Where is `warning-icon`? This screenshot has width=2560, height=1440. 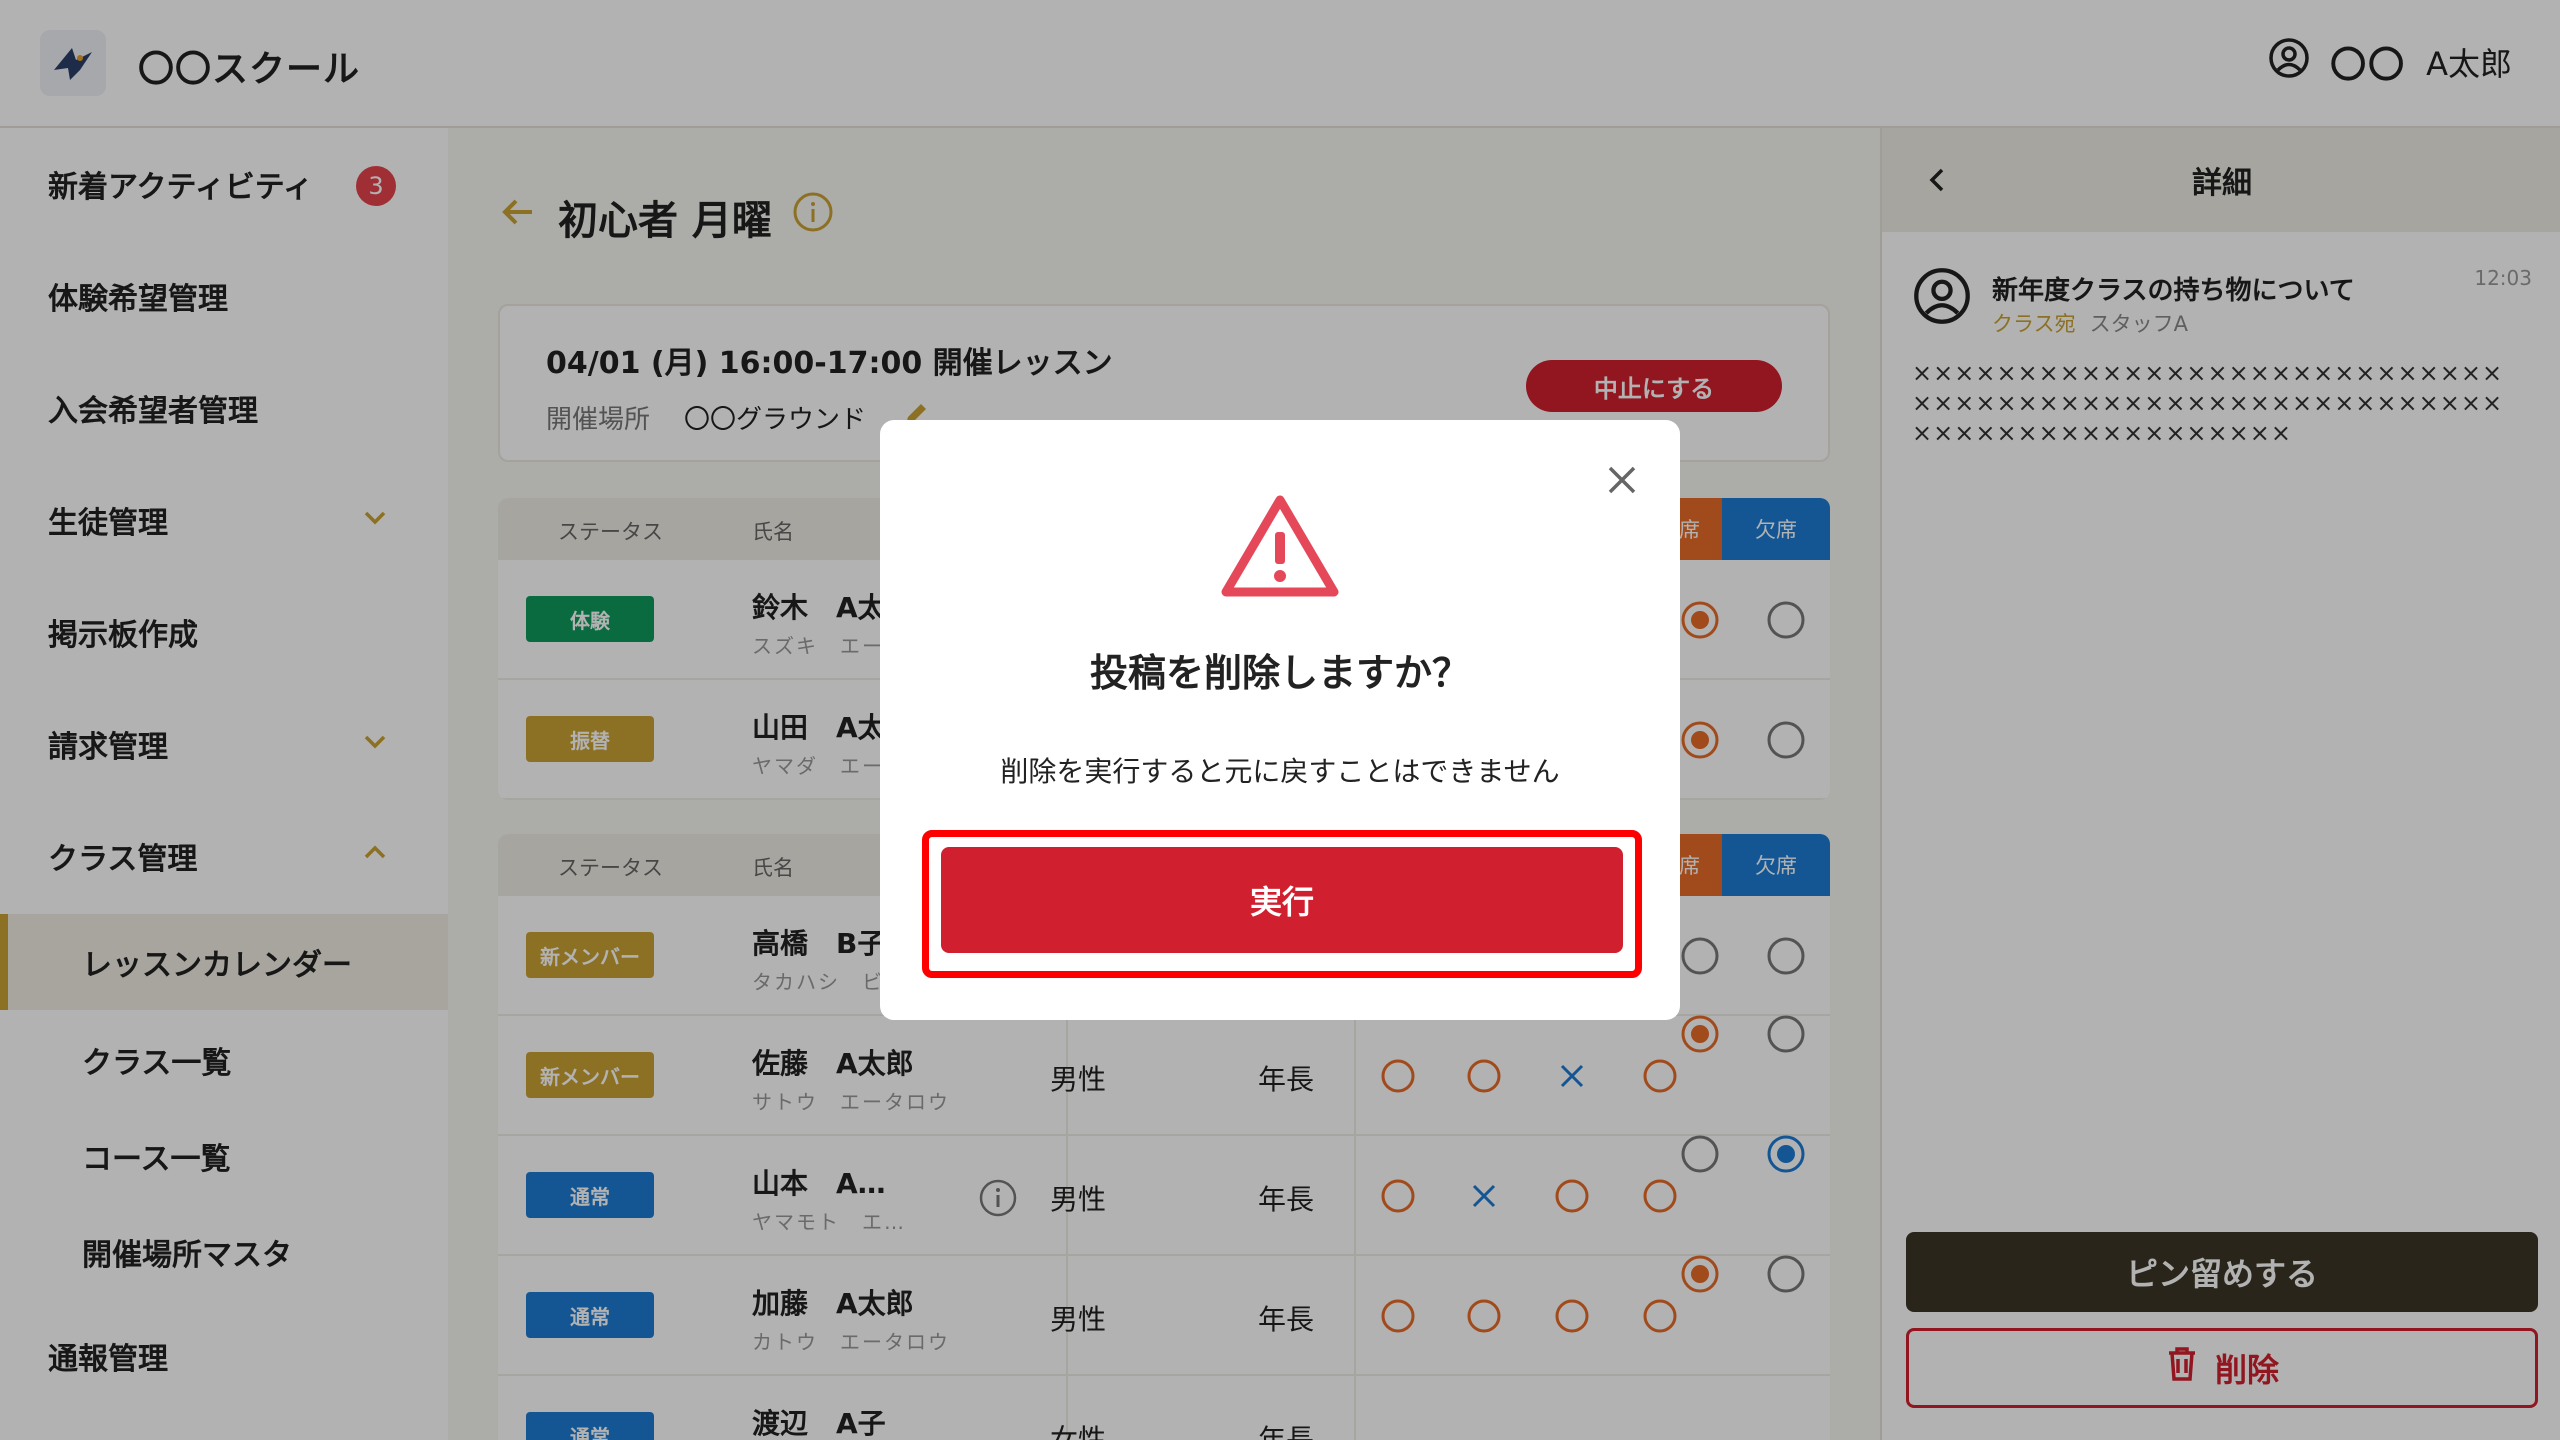 warning-icon is located at coordinates (1280, 548).